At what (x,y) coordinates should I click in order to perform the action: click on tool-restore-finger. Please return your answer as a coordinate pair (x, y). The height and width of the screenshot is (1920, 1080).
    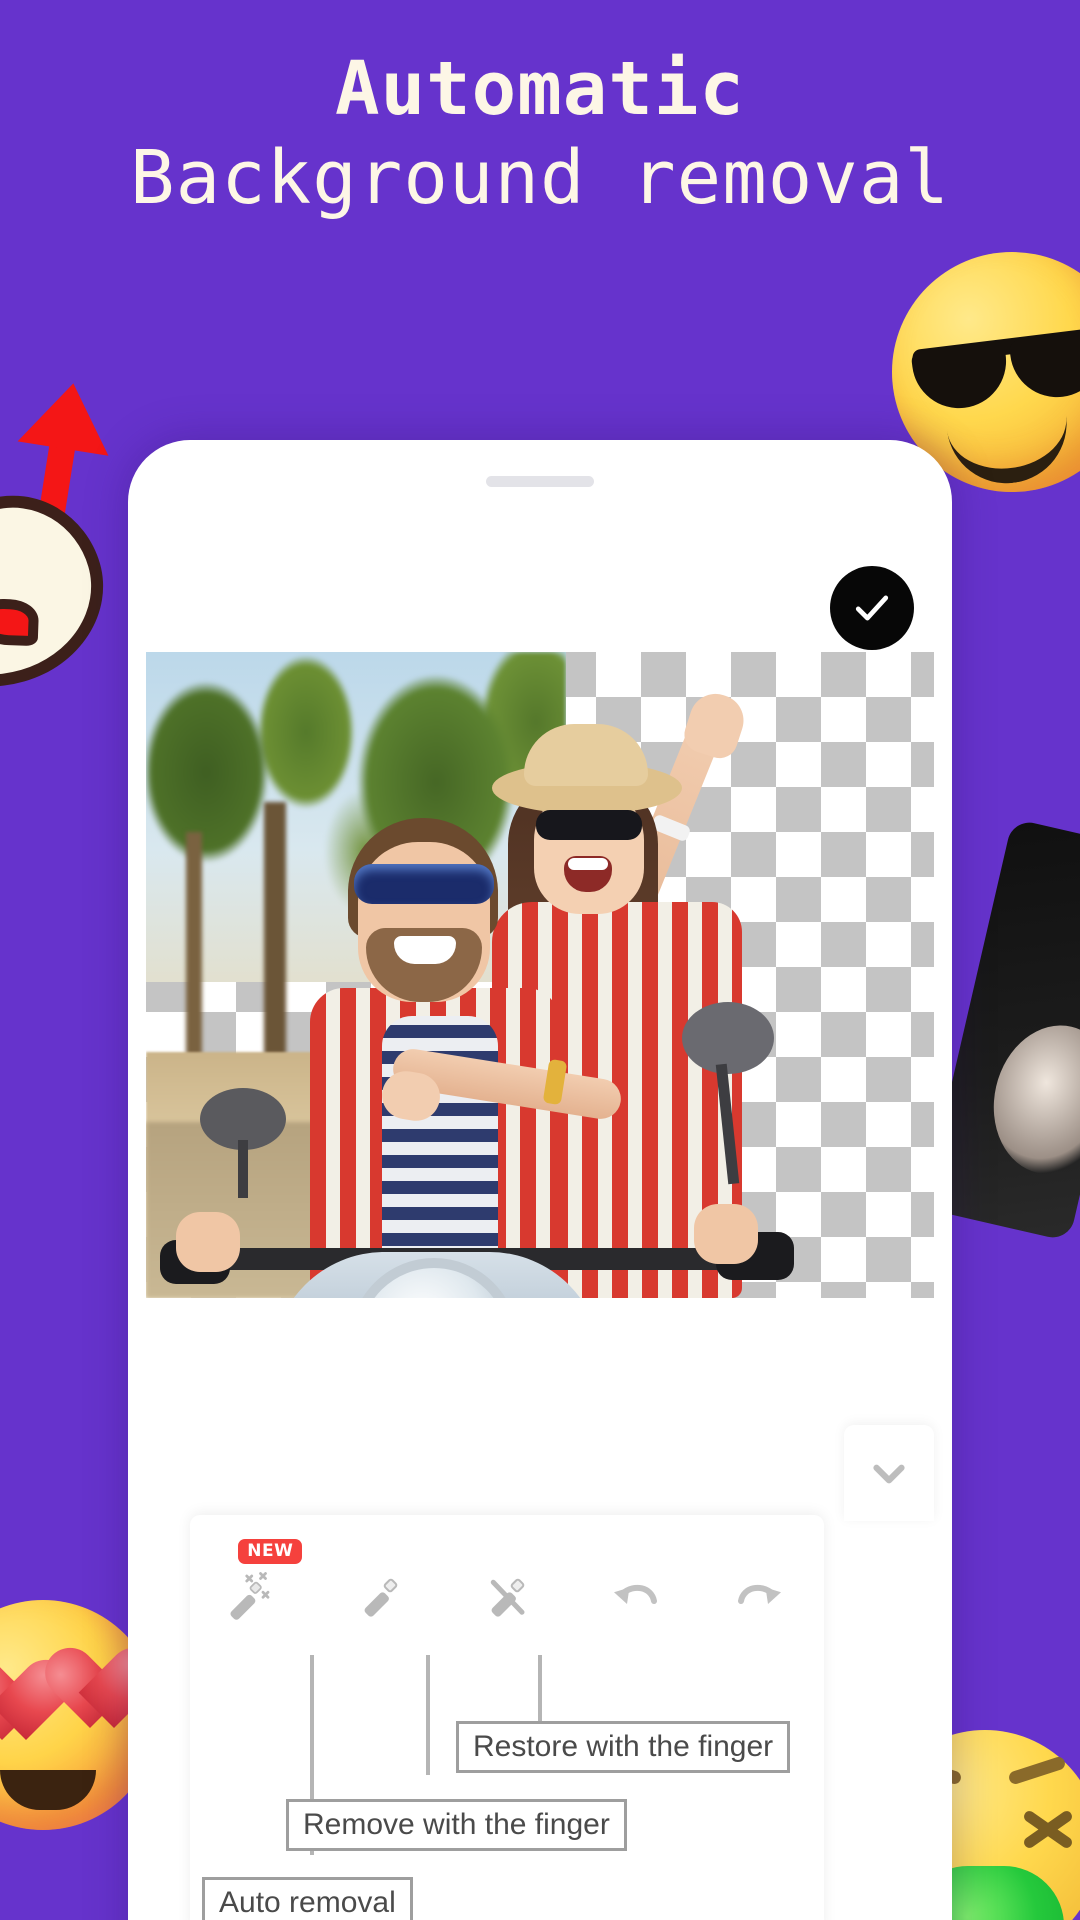
    Looking at the image, I should click on (507, 1596).